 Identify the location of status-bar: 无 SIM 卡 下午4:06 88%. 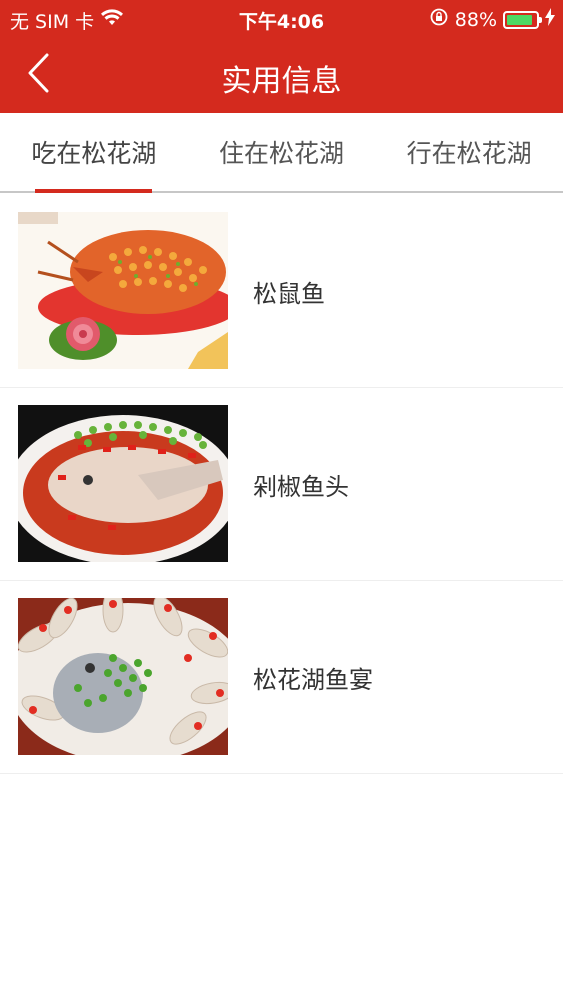
(281, 19).